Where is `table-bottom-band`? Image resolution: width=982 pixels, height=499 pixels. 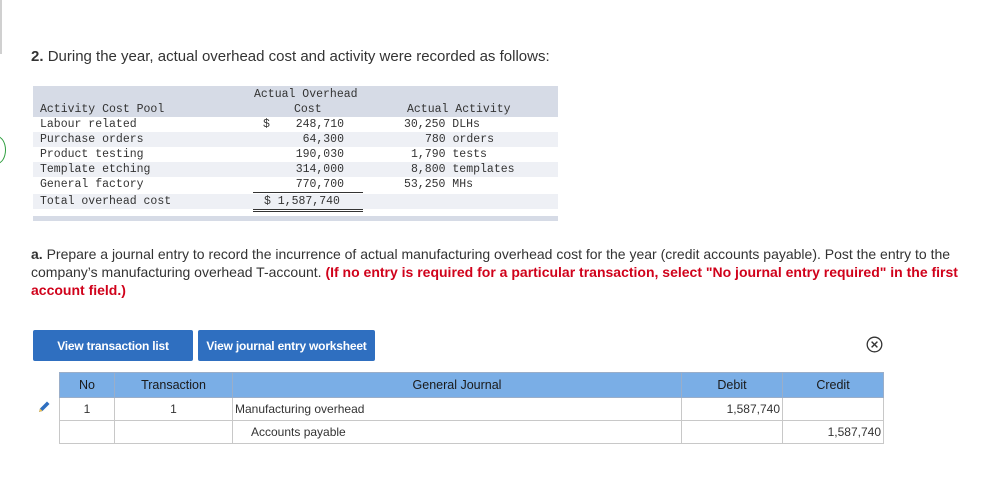
table-bottom-band is located at coordinates (295, 218).